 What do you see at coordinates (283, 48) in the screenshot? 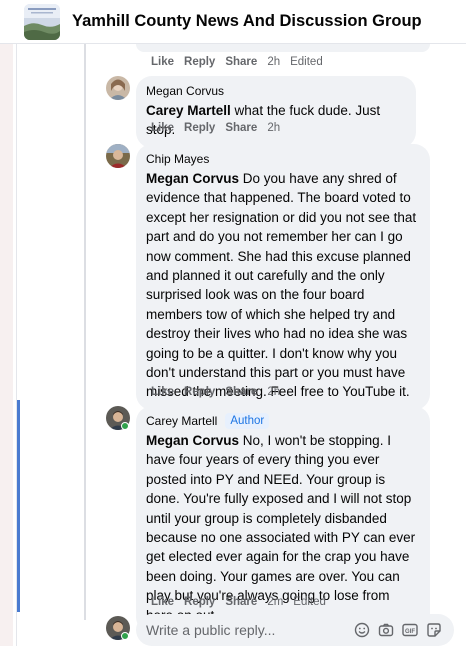
I see `comment-bubble-truncated` at bounding box center [283, 48].